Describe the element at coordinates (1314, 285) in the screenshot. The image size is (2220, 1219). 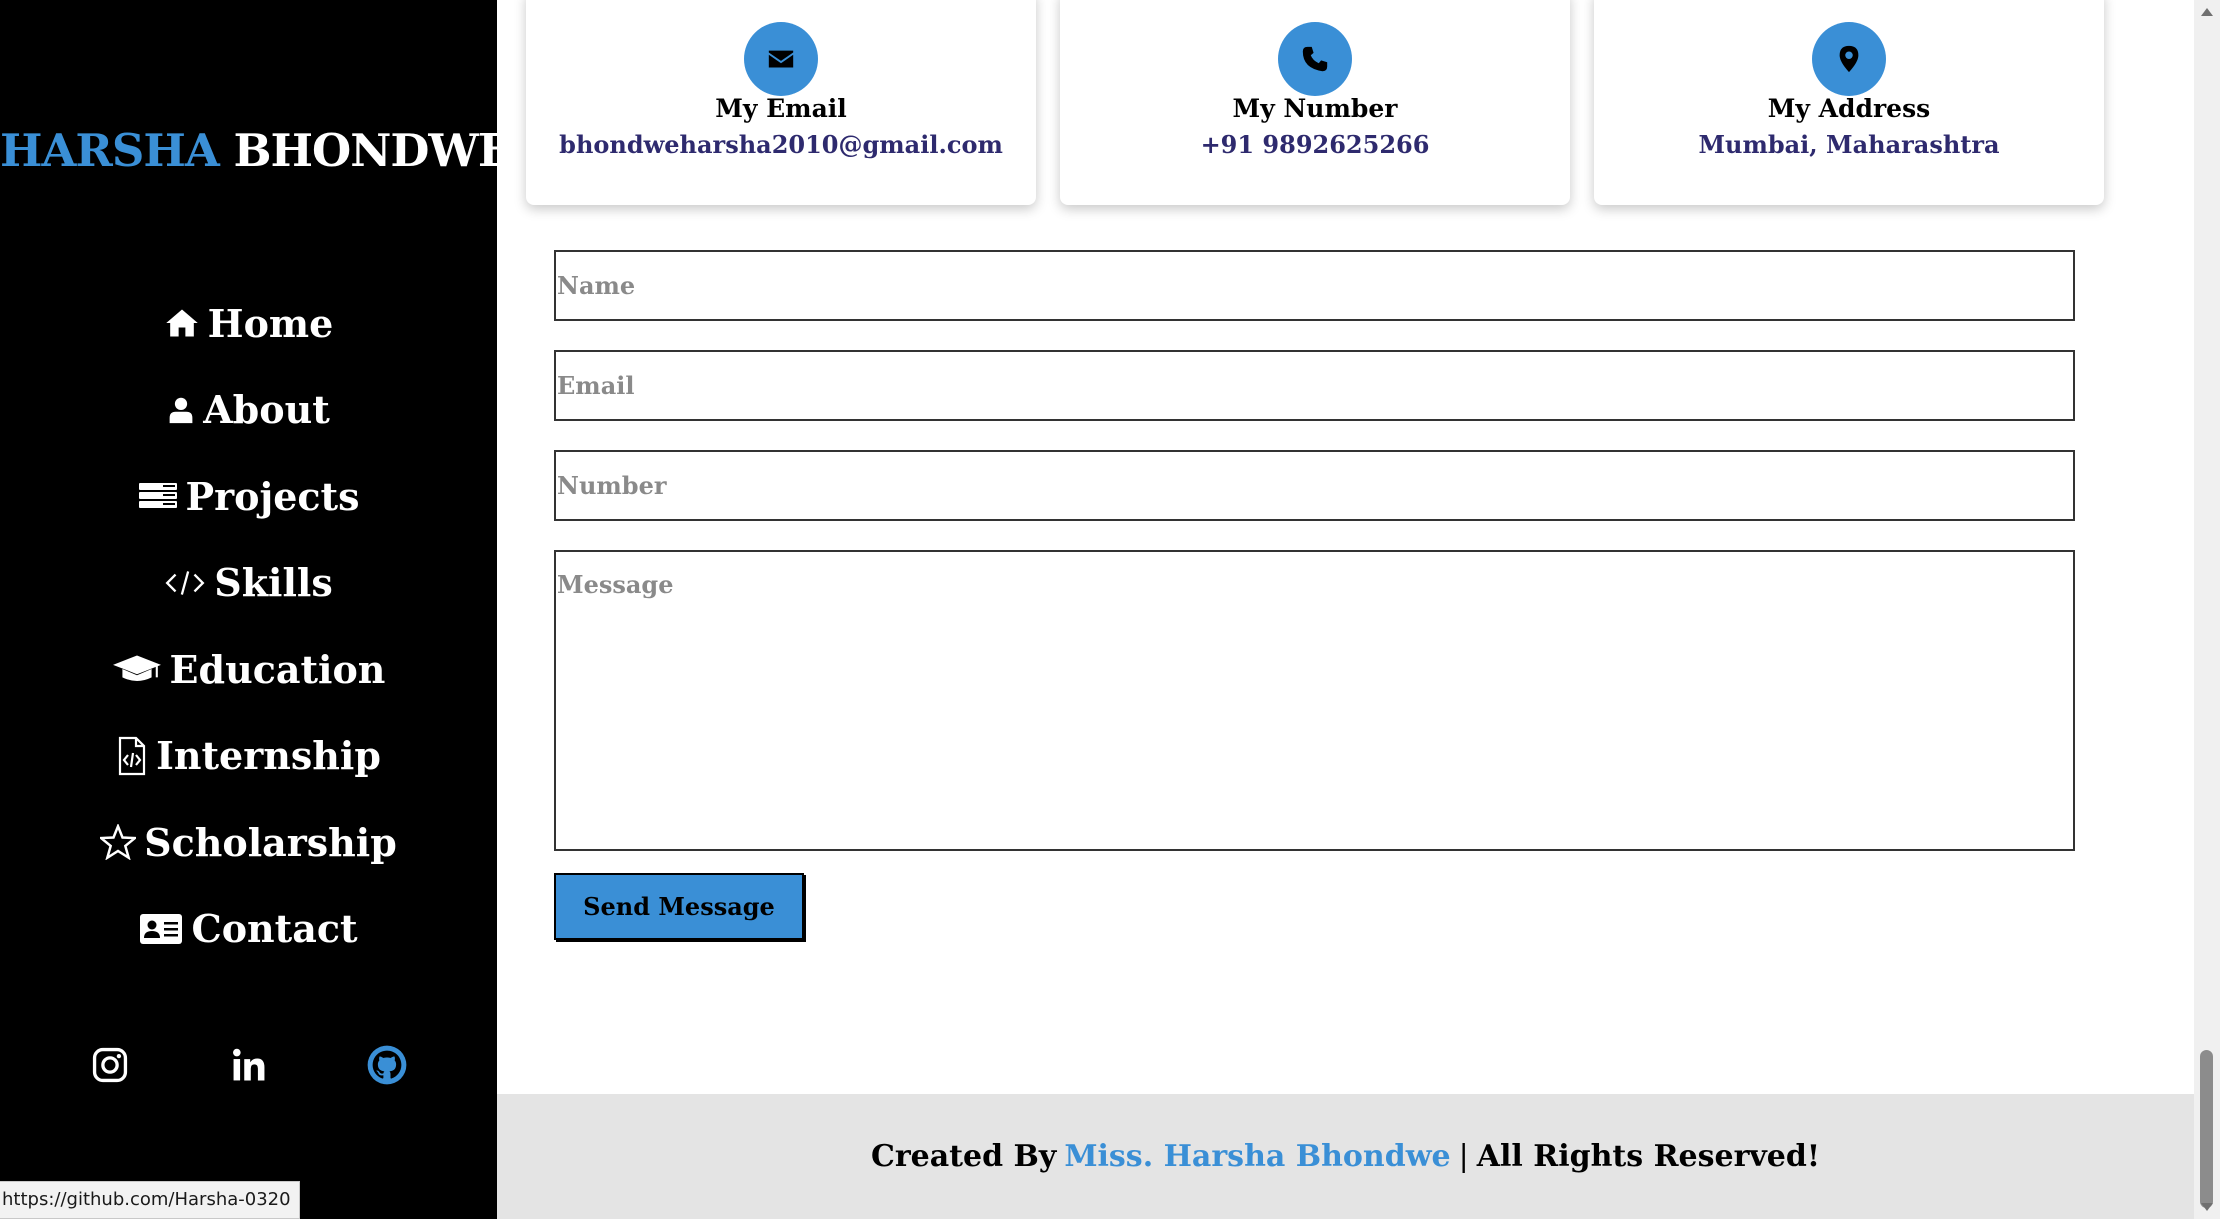
I see `name-input` at that location.